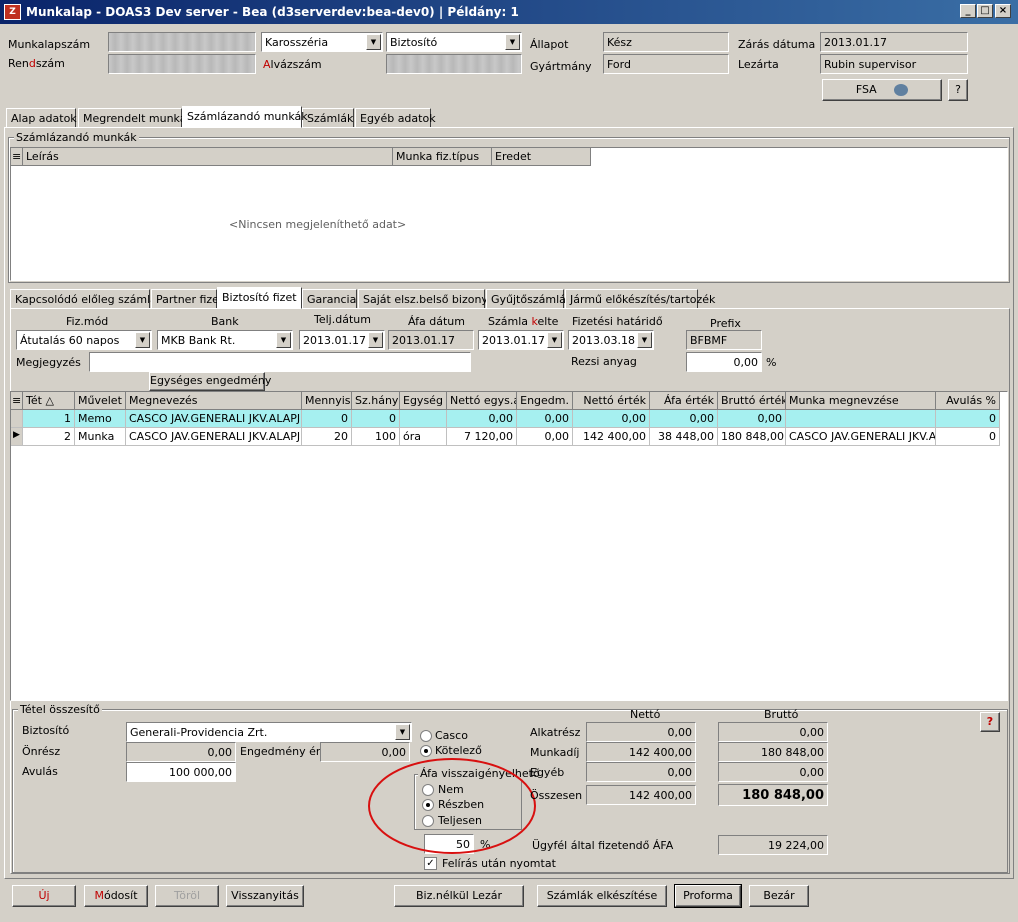  Describe the element at coordinates (758, 64) in the screenshot. I see `lezarta-label: Lezárta` at that location.